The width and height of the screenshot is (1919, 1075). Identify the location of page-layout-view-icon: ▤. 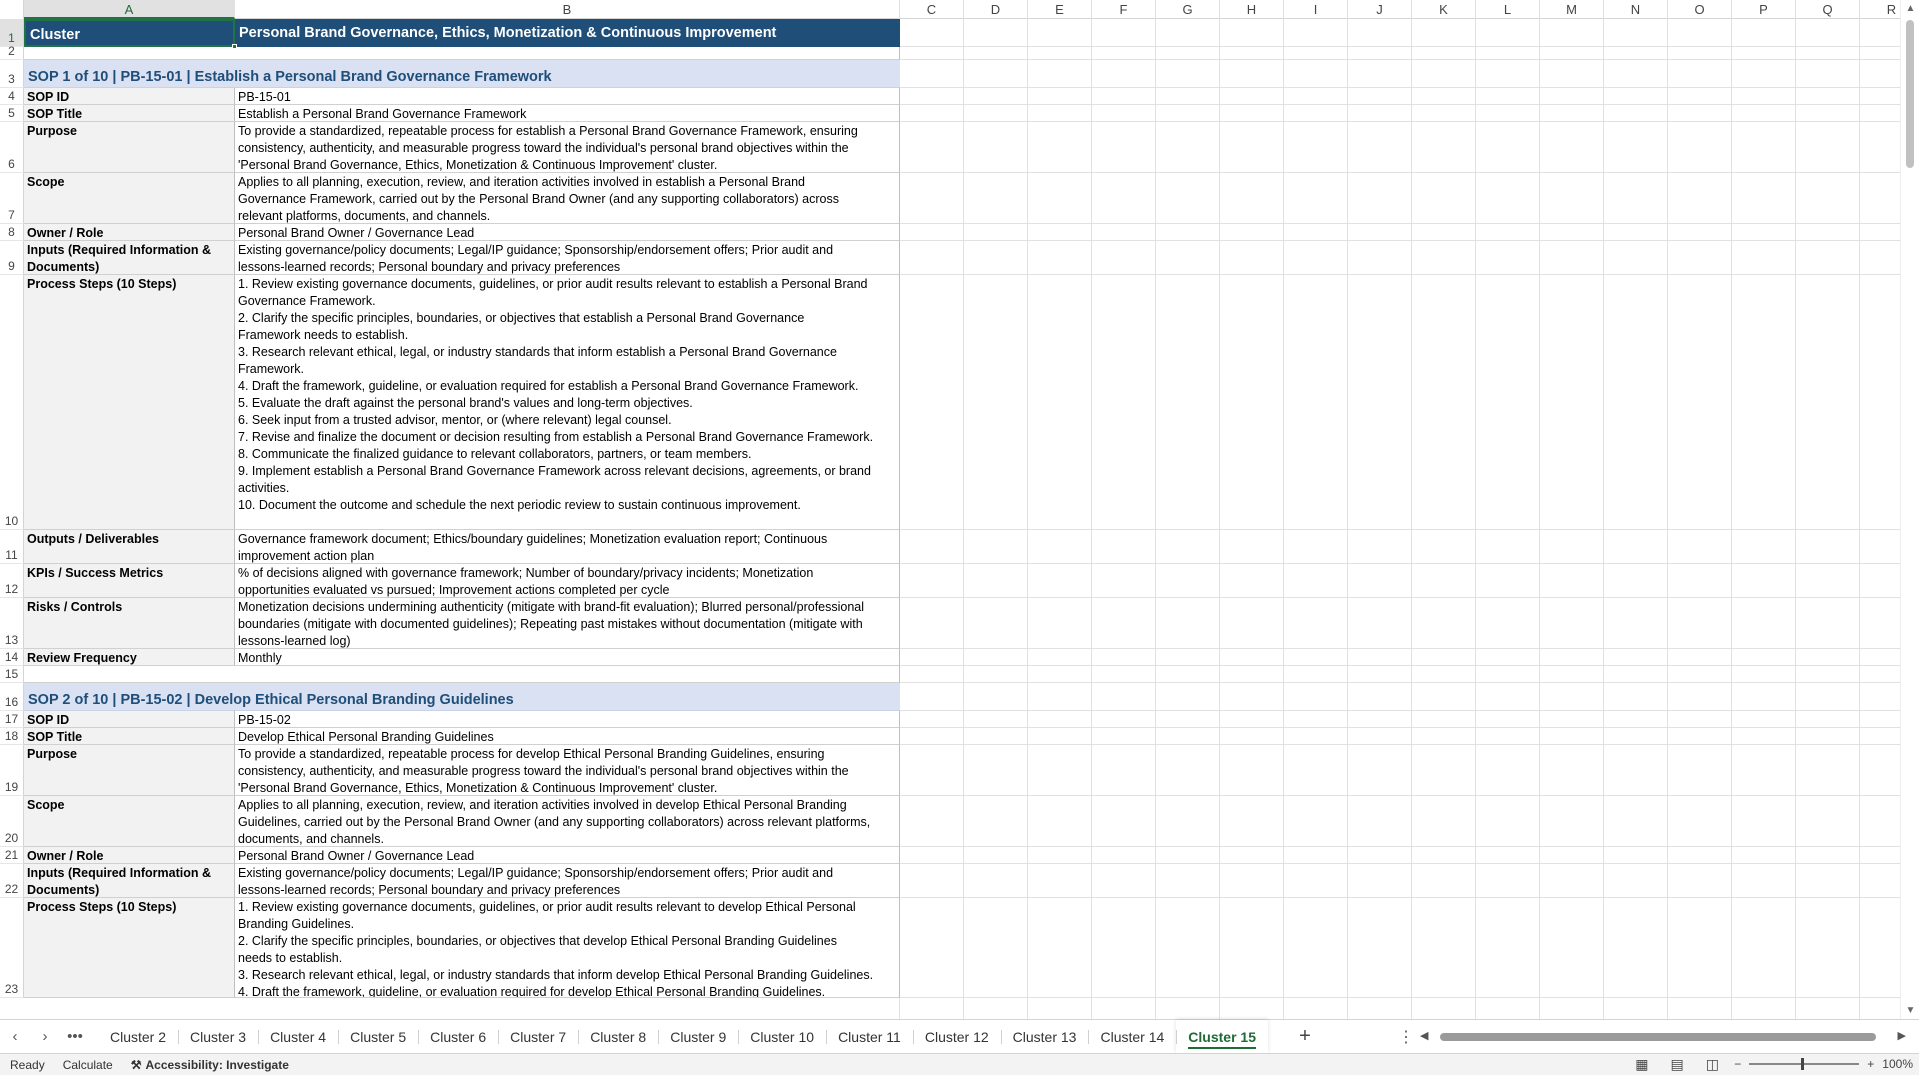
(1677, 1064).